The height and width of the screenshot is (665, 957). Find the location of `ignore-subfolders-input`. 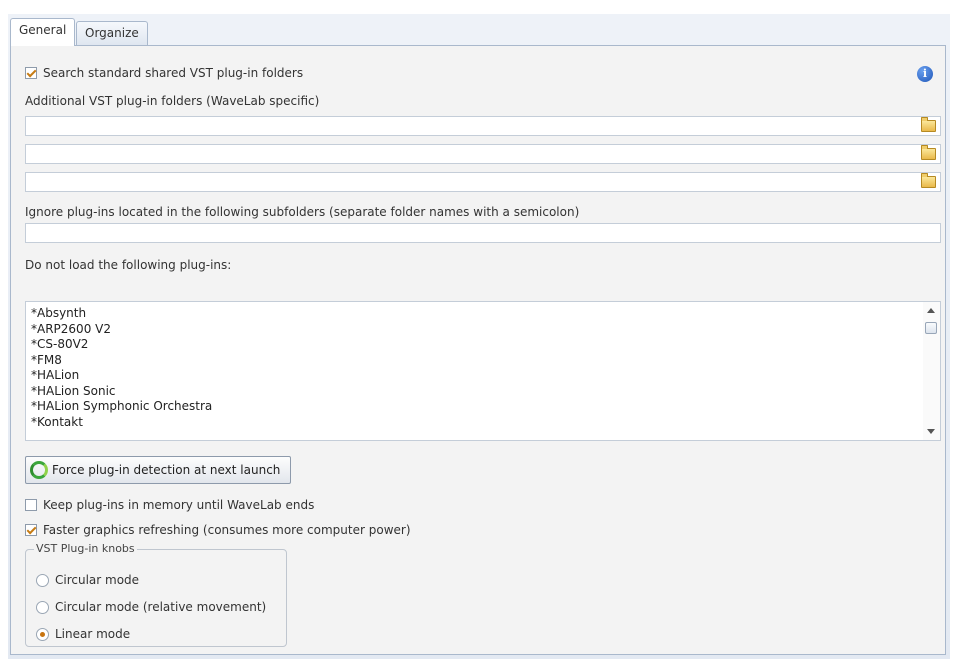

ignore-subfolders-input is located at coordinates (483, 233).